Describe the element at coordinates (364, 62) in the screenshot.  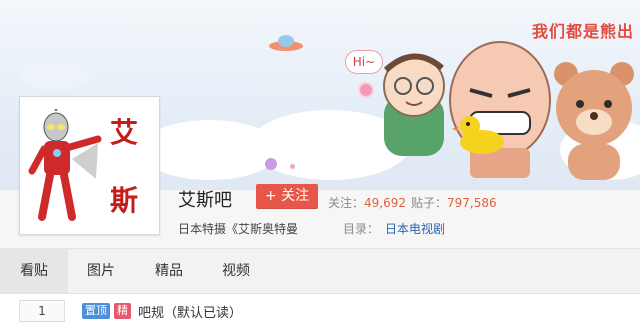
I see `speech-bubble: Hi~` at that location.